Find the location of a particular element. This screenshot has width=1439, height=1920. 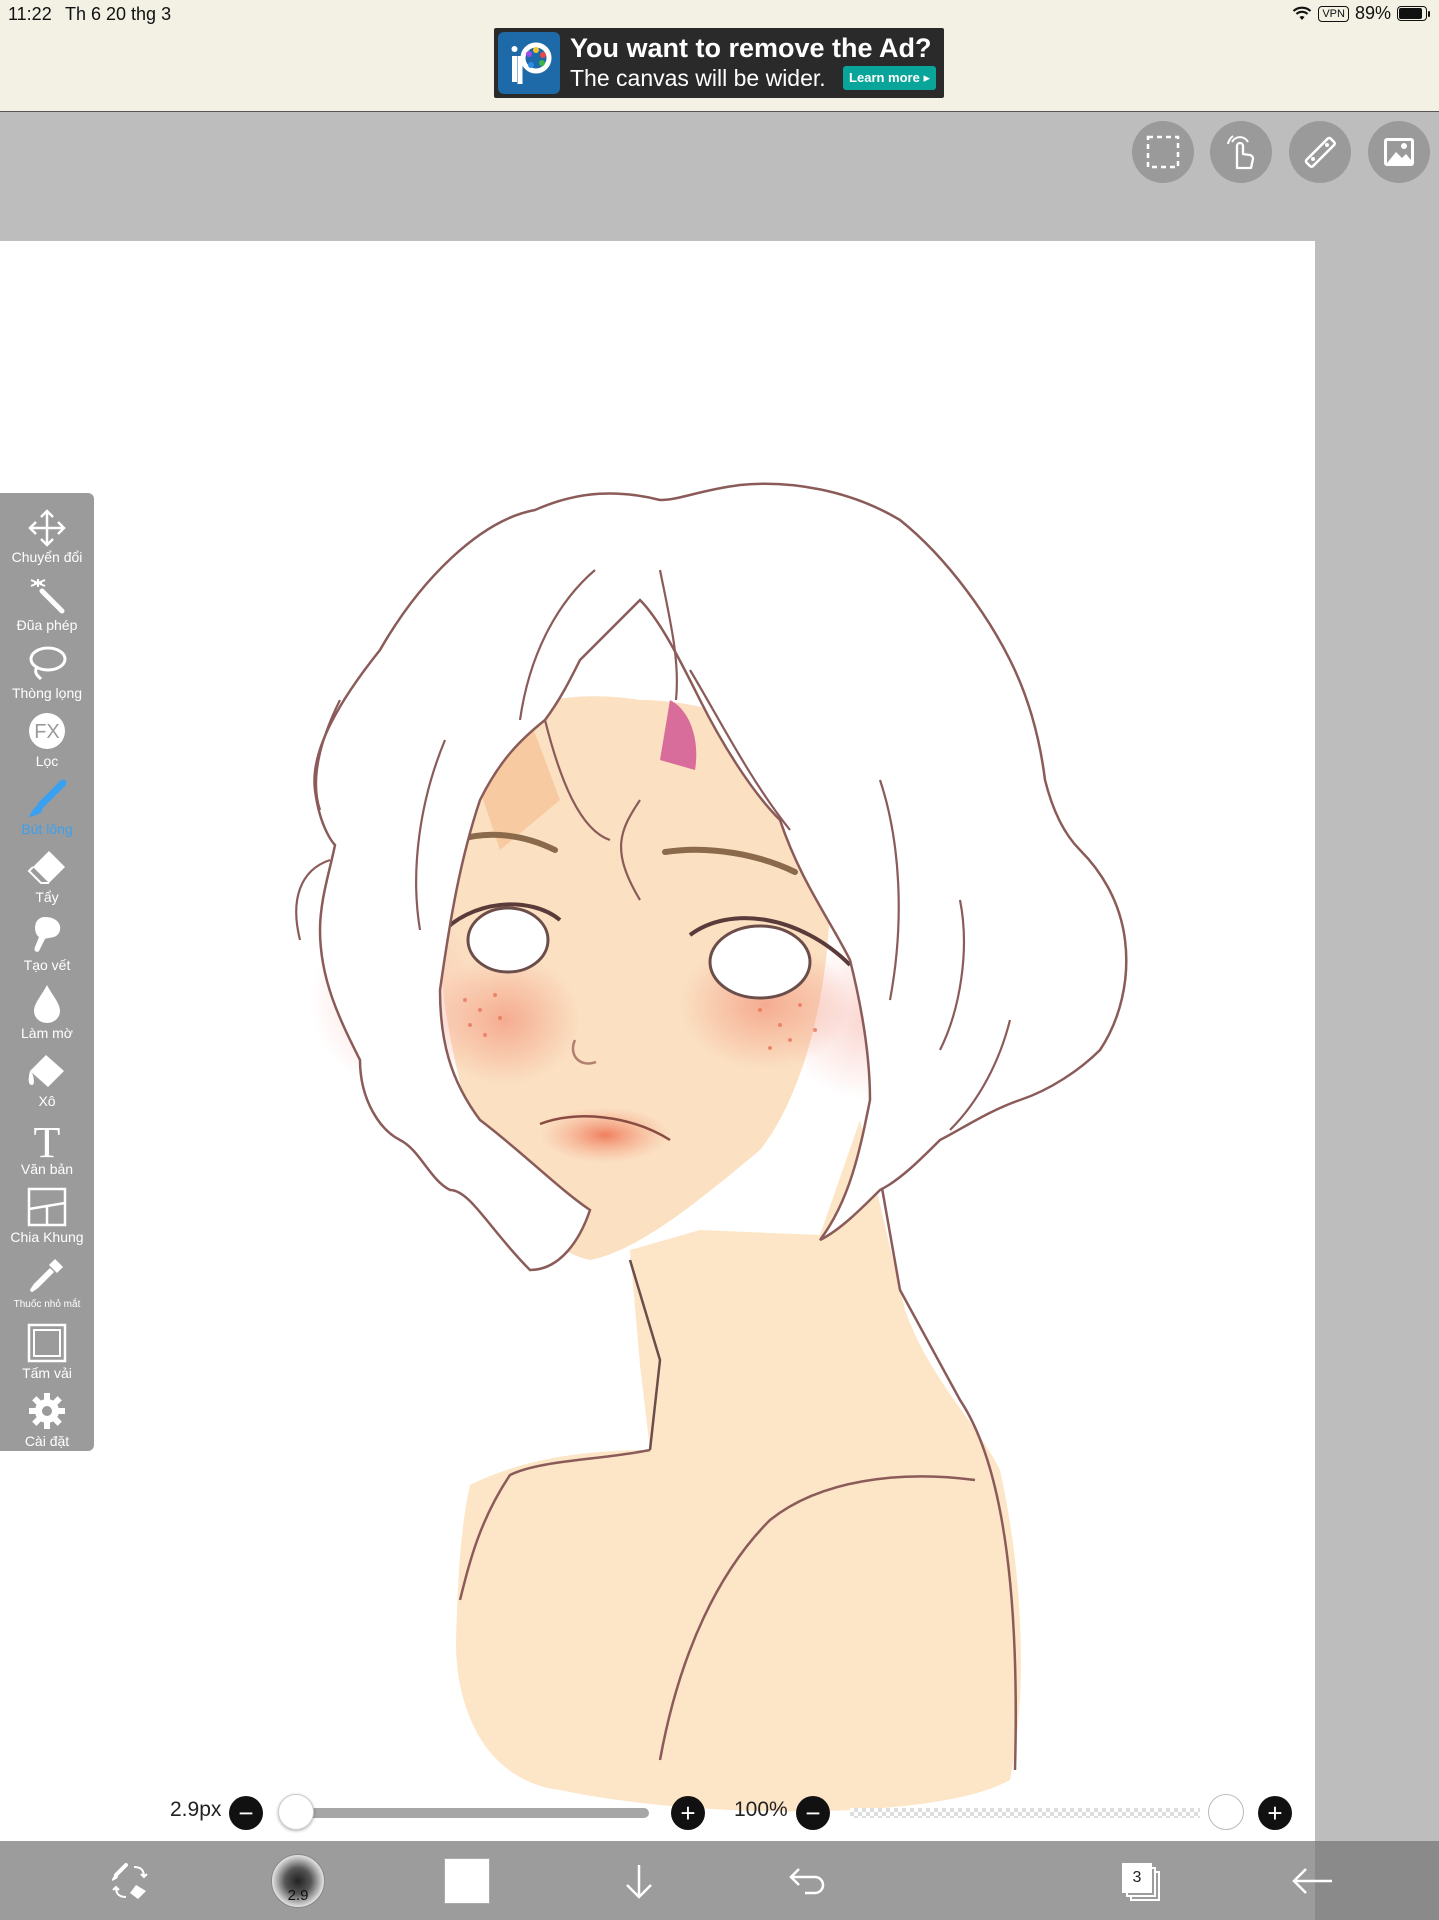

tool-label: Xô is located at coordinates (47, 1101).